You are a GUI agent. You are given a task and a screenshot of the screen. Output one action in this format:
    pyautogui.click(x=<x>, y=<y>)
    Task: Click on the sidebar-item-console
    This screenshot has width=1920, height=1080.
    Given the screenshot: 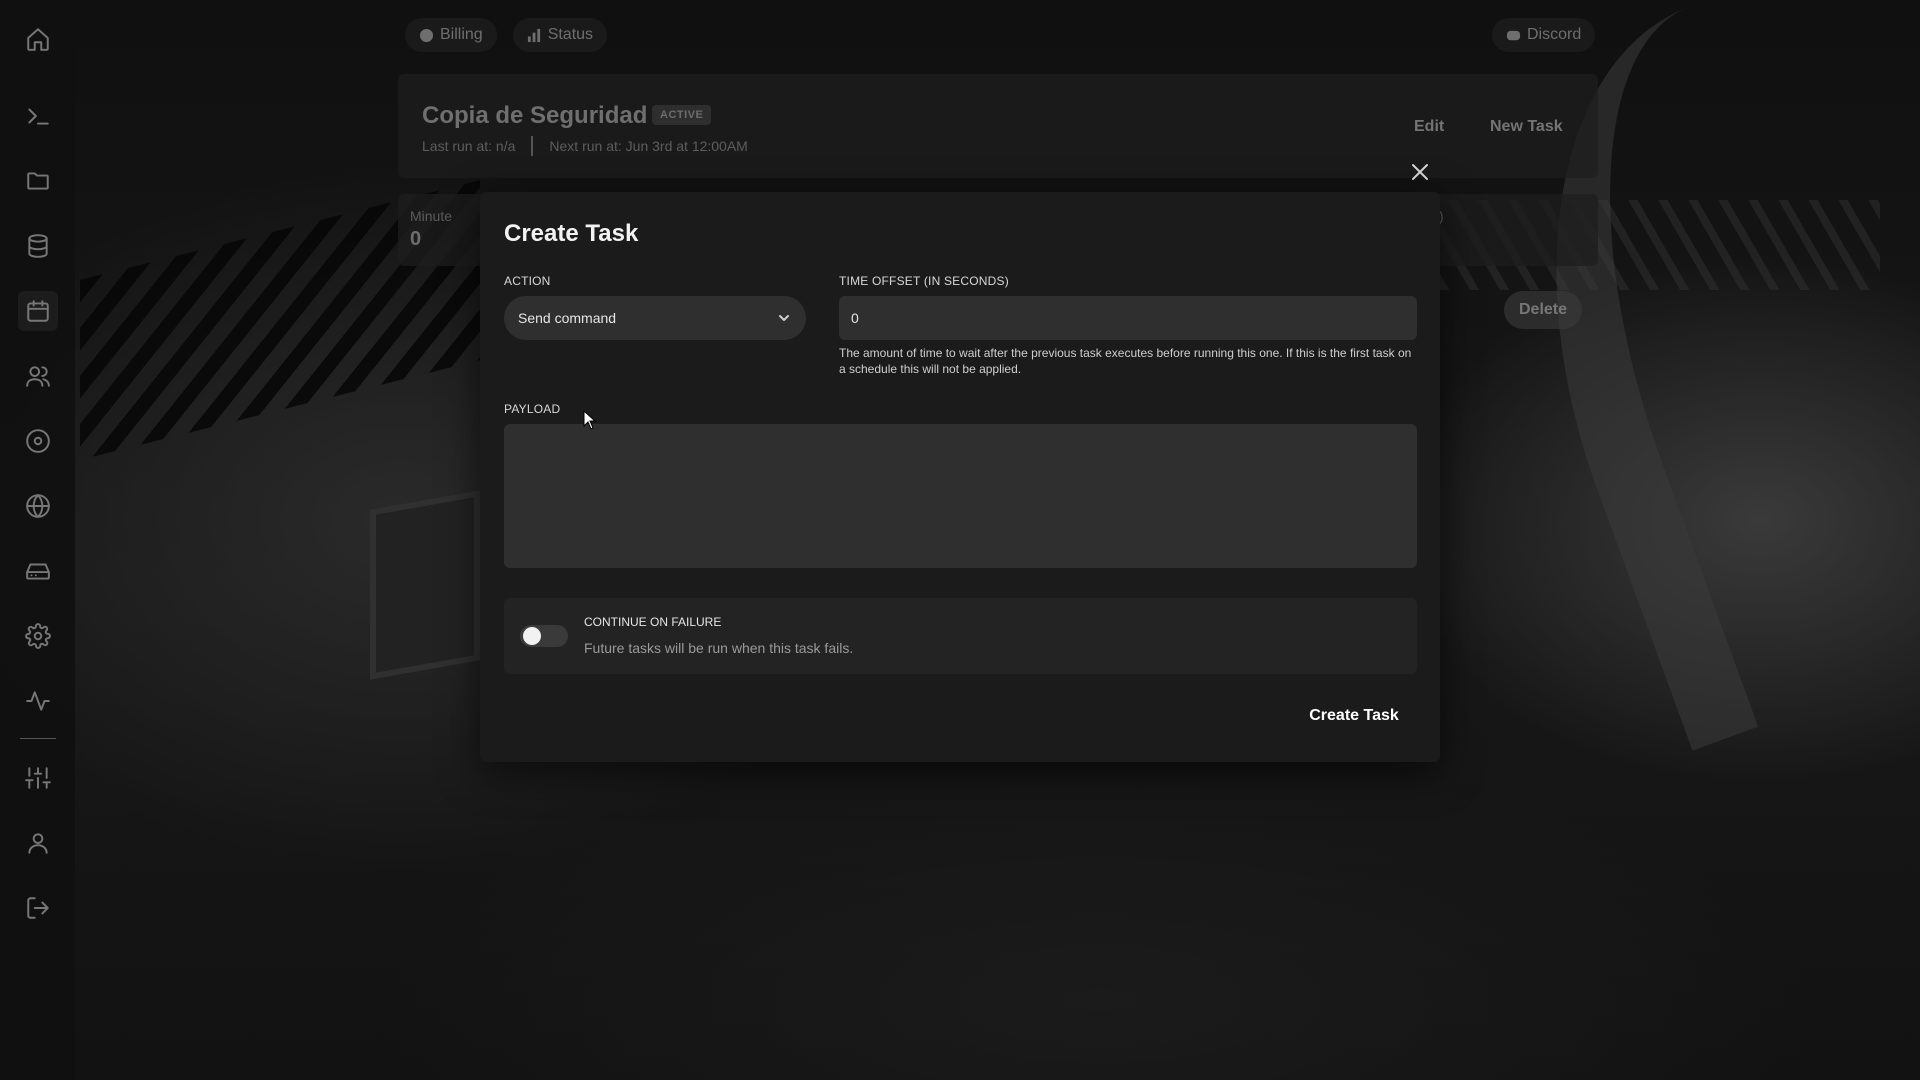 What is the action you would take?
    pyautogui.click(x=38, y=116)
    